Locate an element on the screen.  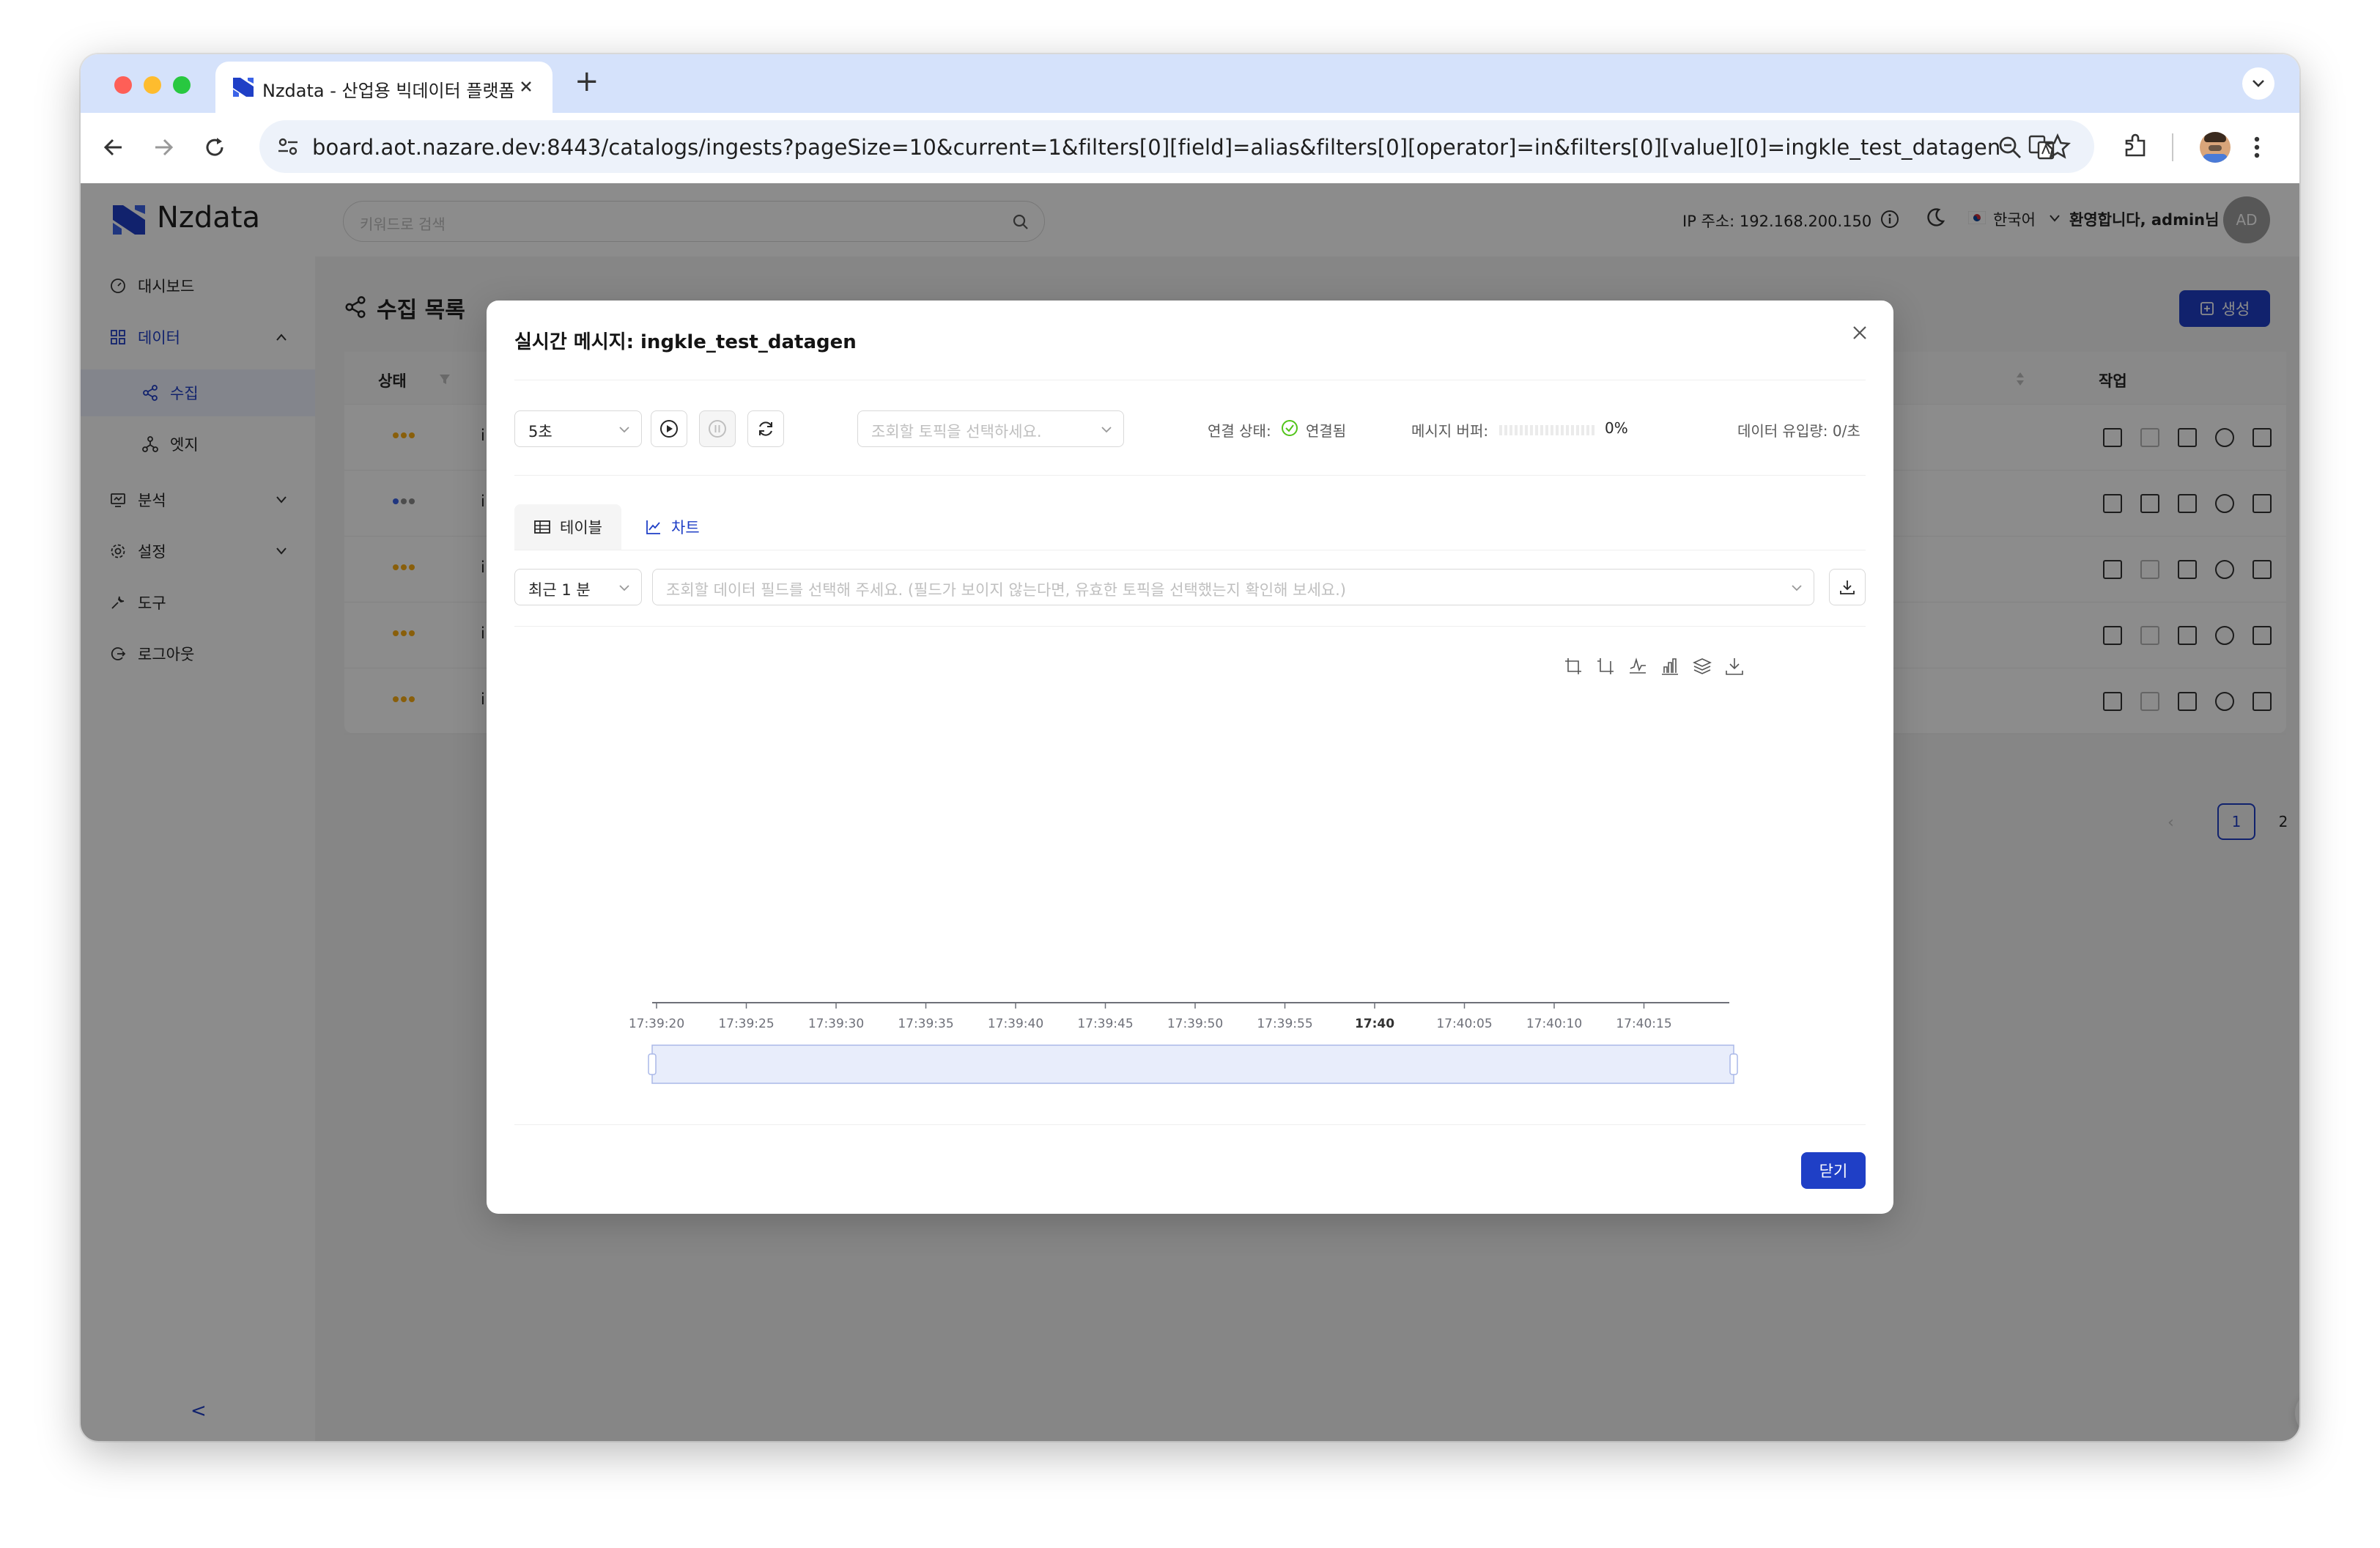
browser-tab: Nzdata - 산업용 빅데이터 플랫폼 is located at coordinates (383, 87).